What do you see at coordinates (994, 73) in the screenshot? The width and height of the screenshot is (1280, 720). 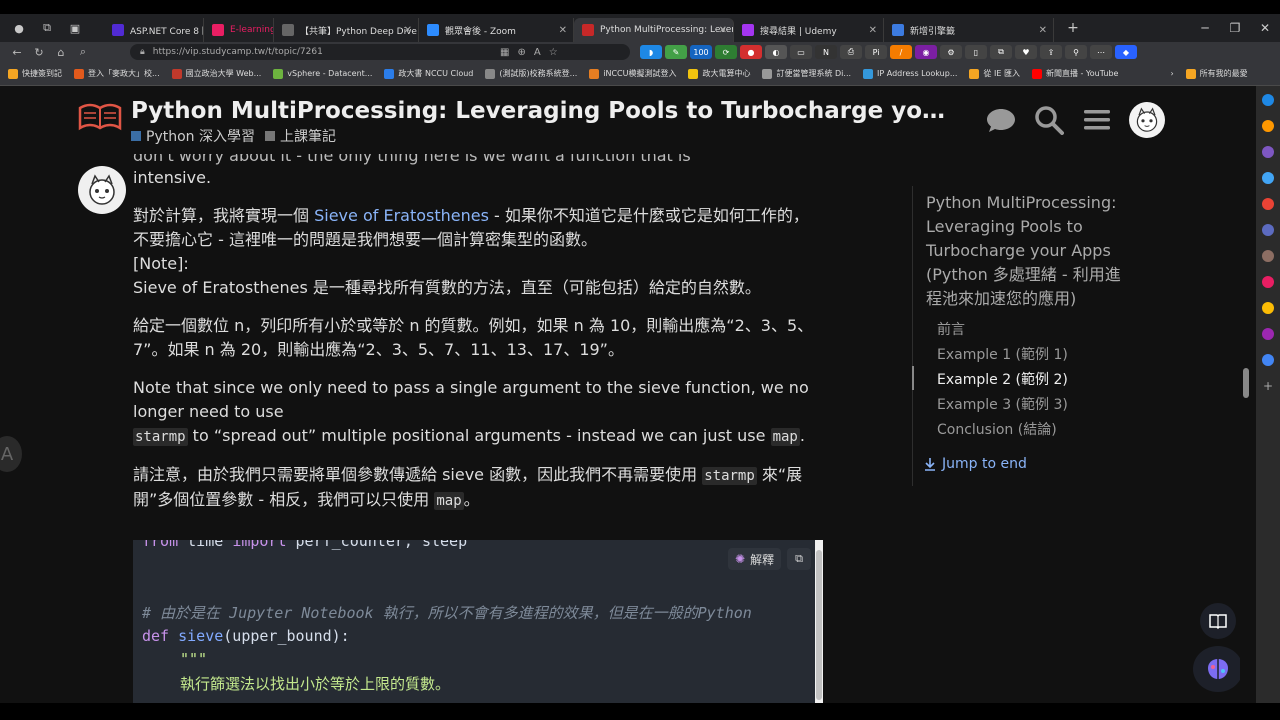 I see `bookmark-item: 從 IE 匯入` at bounding box center [994, 73].